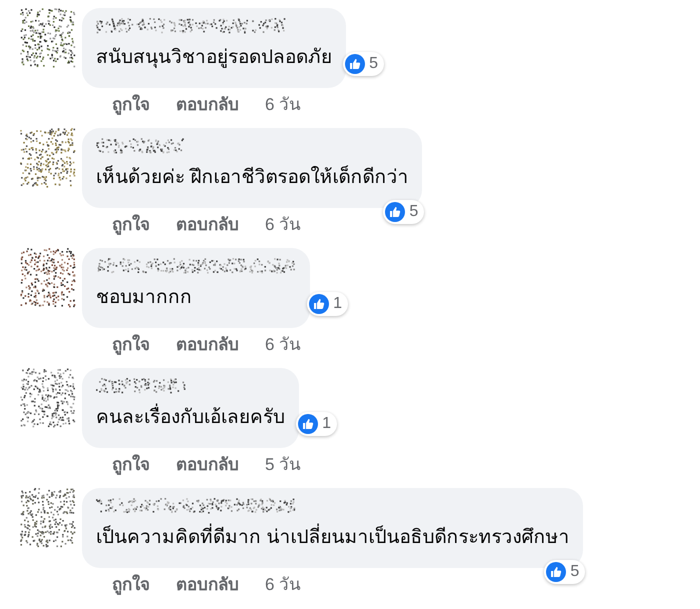 The width and height of the screenshot is (700, 609). Describe the element at coordinates (190, 418) in the screenshot. I see `comment-text: คนละเรื่องกับเอ้เลยครับ` at that location.